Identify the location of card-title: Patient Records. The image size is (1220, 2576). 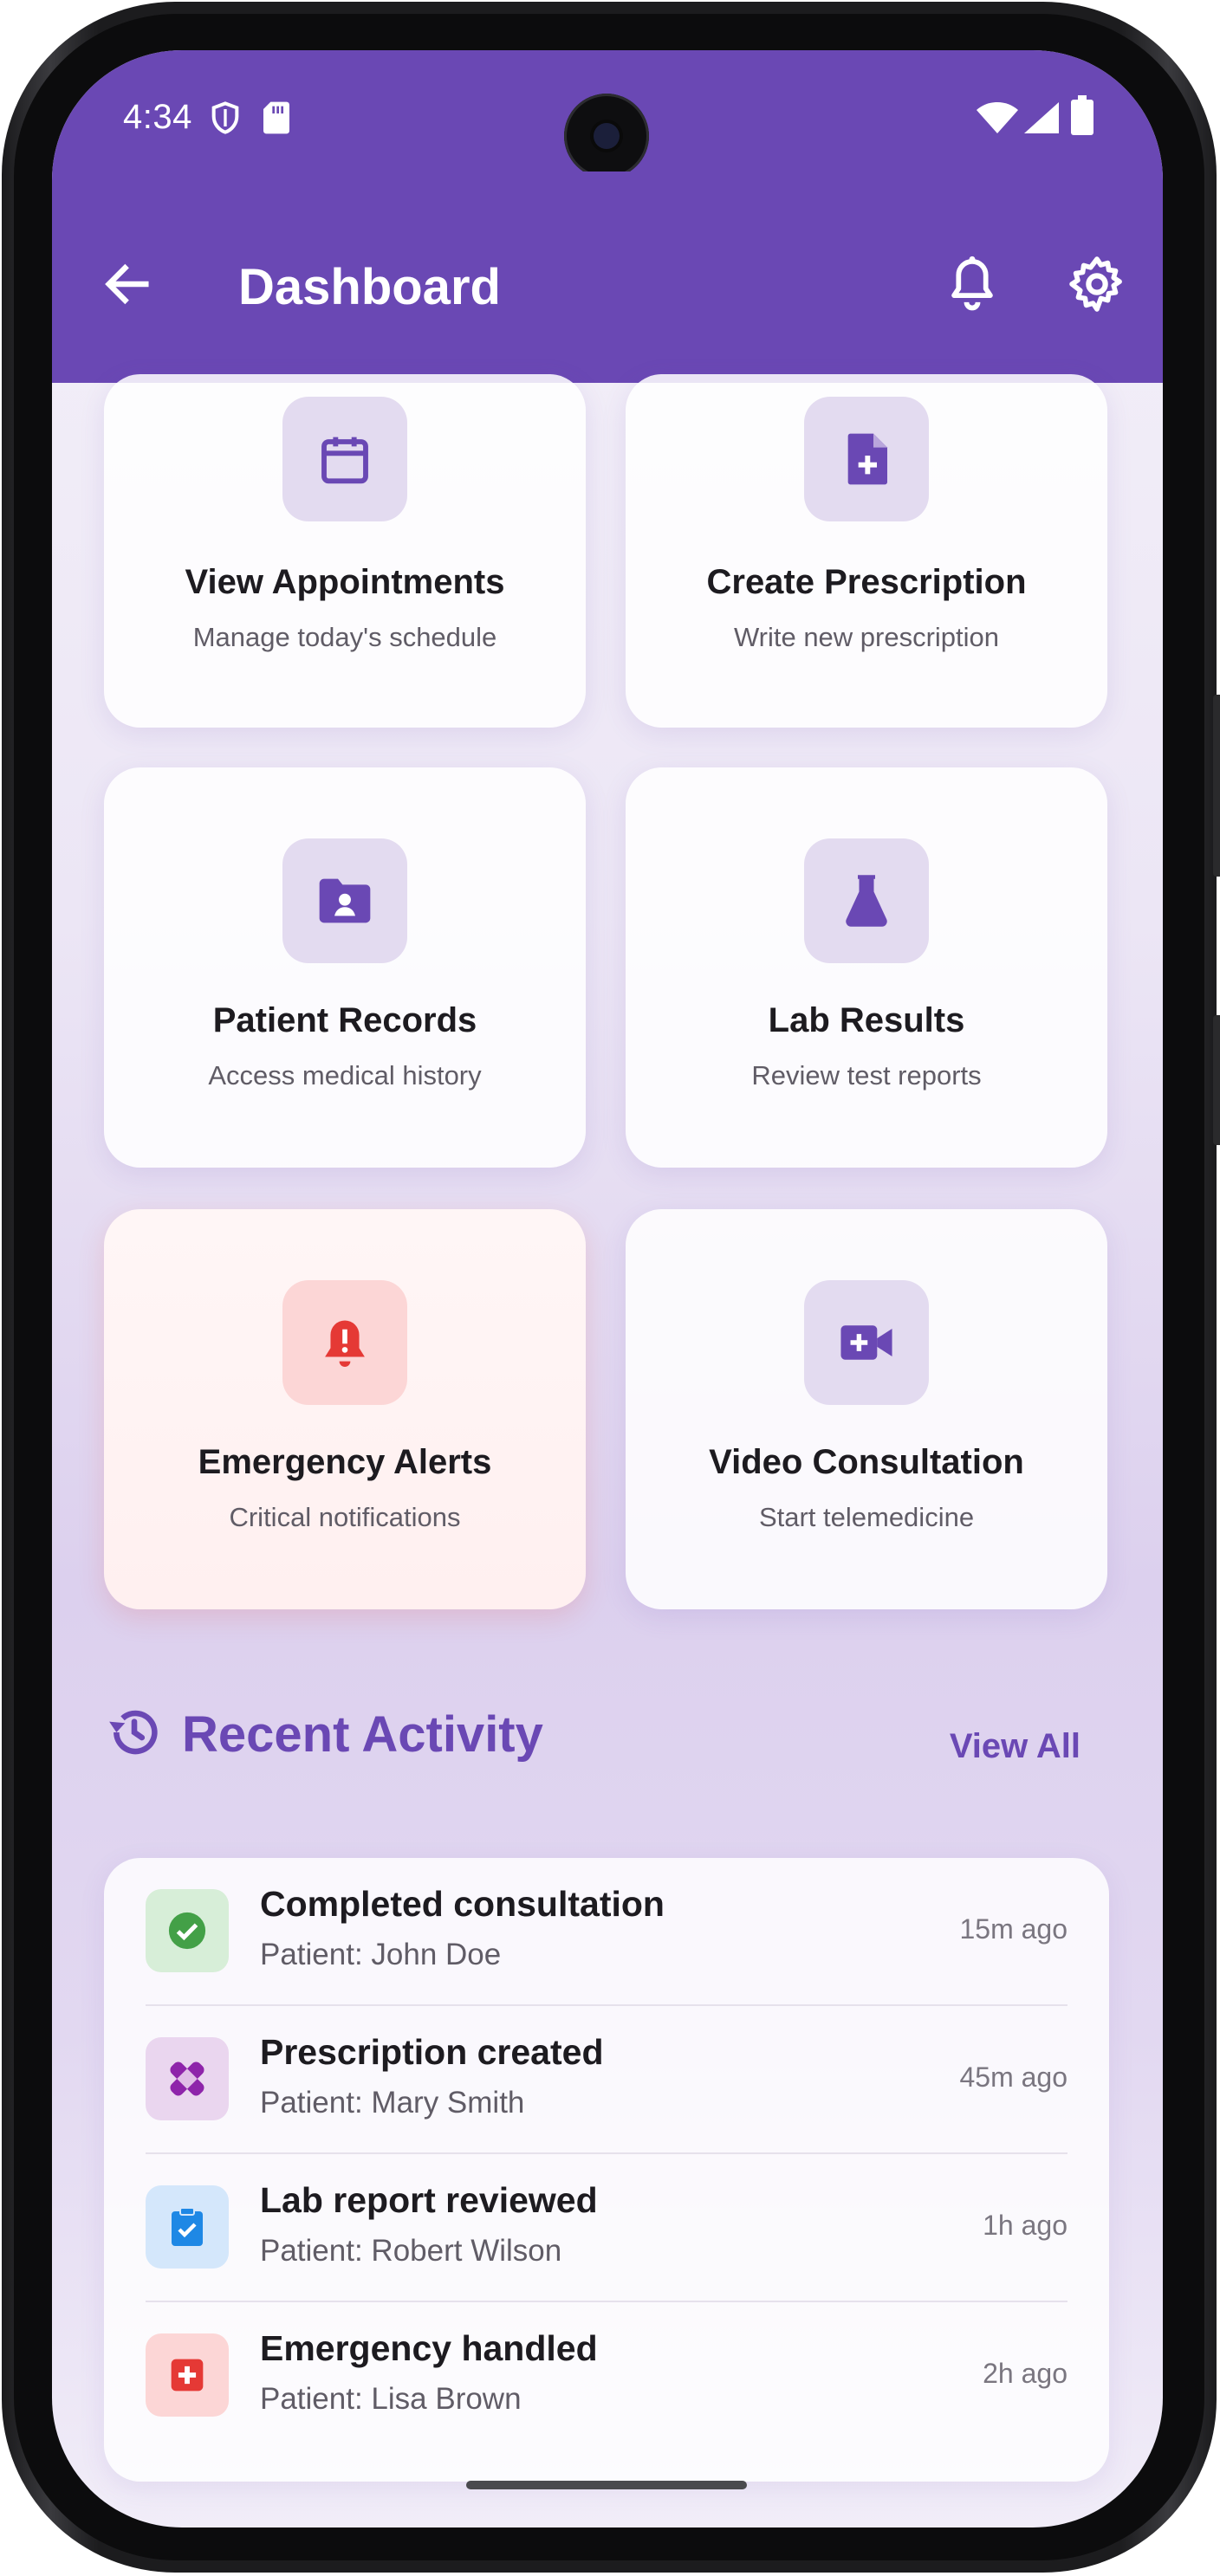
(344, 1020).